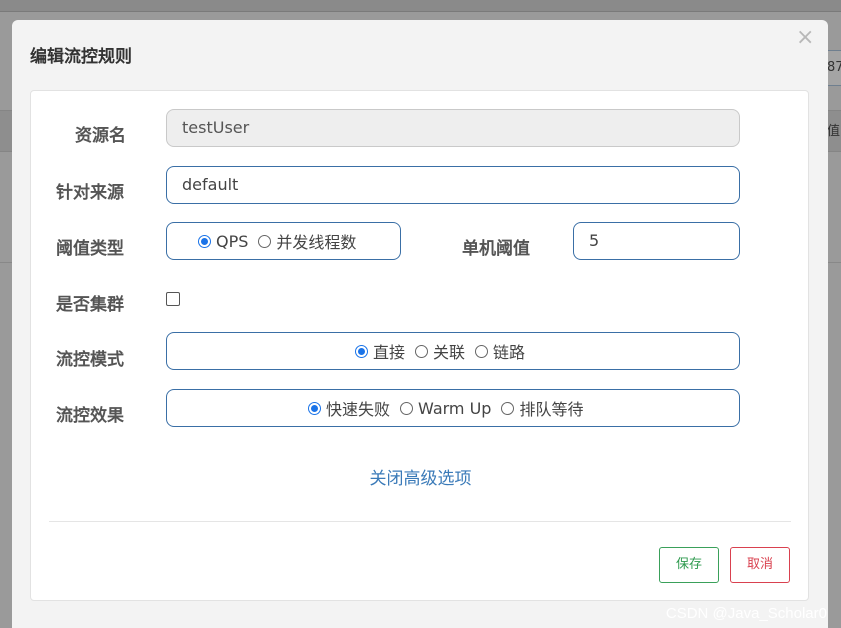 This screenshot has height=628, width=841. Describe the element at coordinates (834, 131) in the screenshot. I see `background-header-peek: 值` at that location.